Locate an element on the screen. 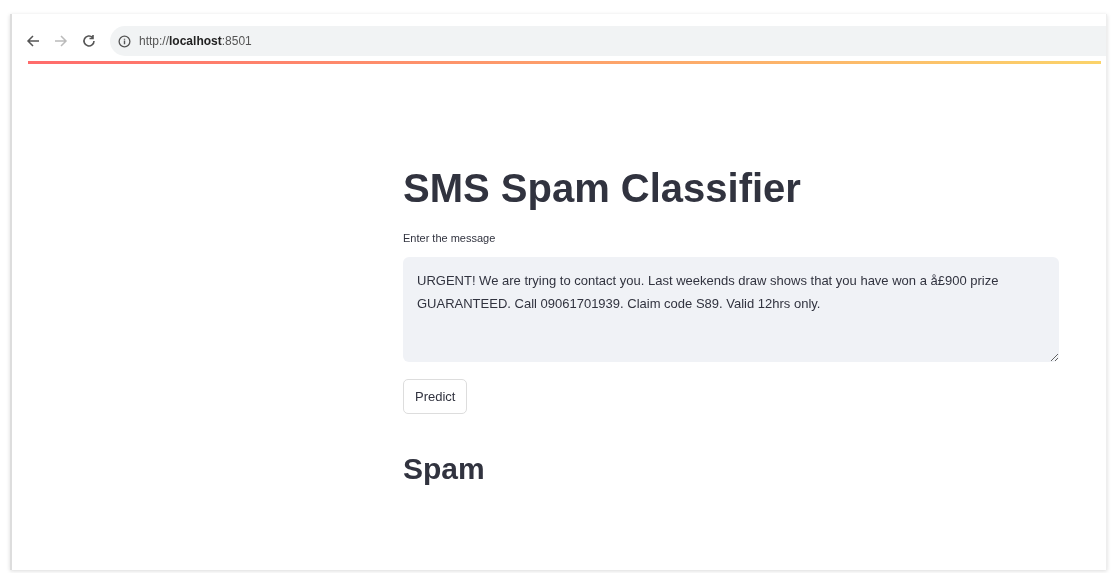 The image size is (1113, 573). reload-icon is located at coordinates (89, 41).